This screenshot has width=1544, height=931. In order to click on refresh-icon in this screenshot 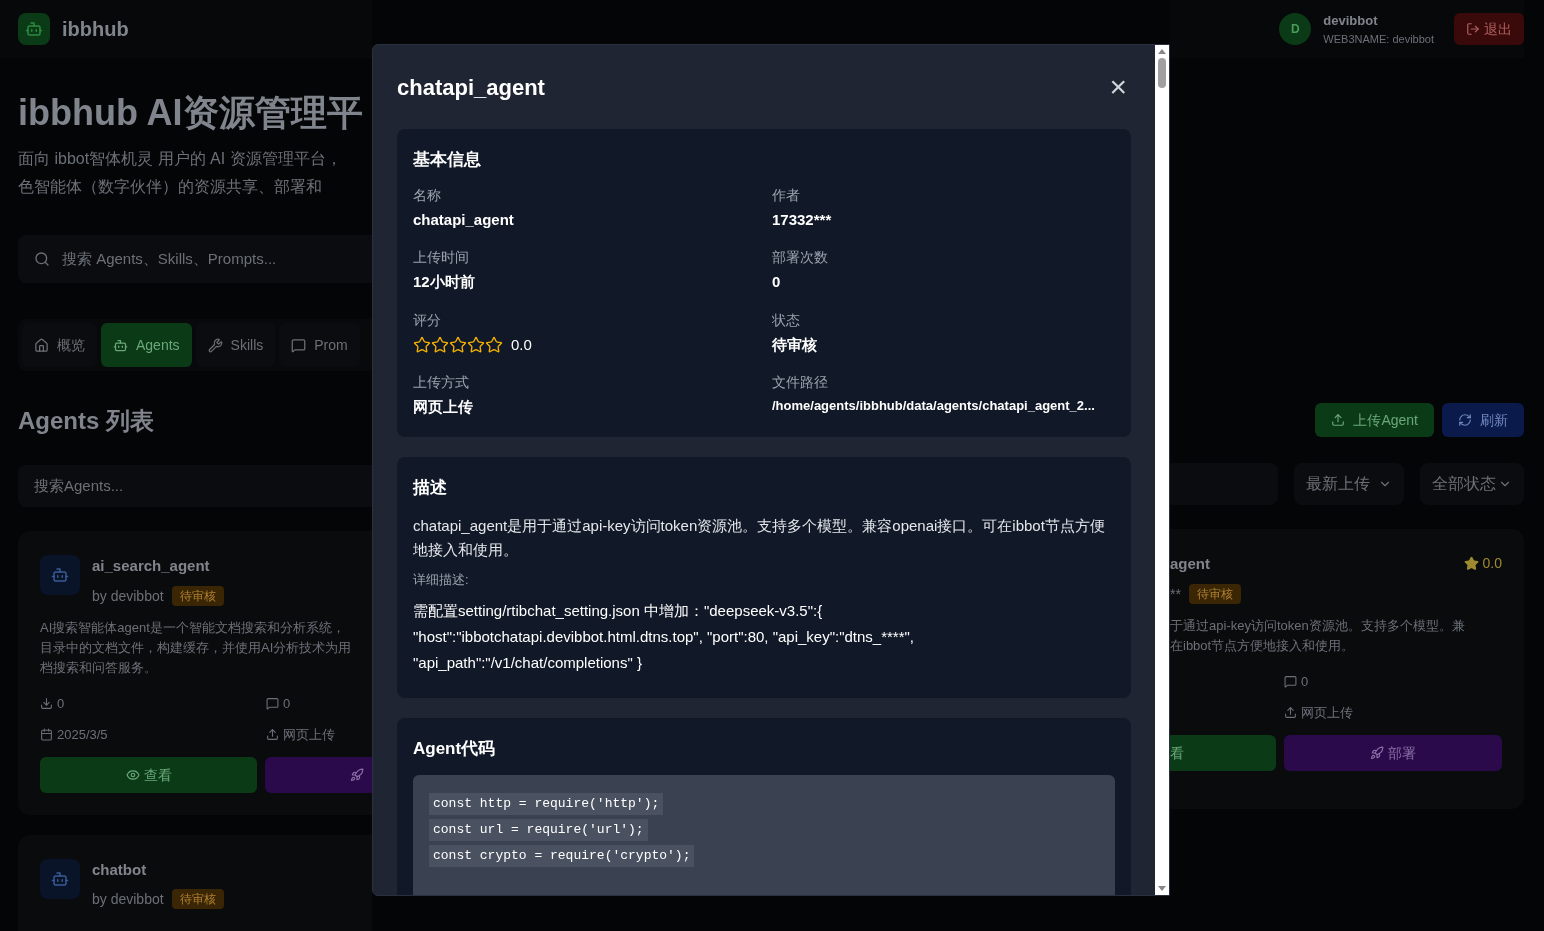, I will do `click(1465, 420)`.